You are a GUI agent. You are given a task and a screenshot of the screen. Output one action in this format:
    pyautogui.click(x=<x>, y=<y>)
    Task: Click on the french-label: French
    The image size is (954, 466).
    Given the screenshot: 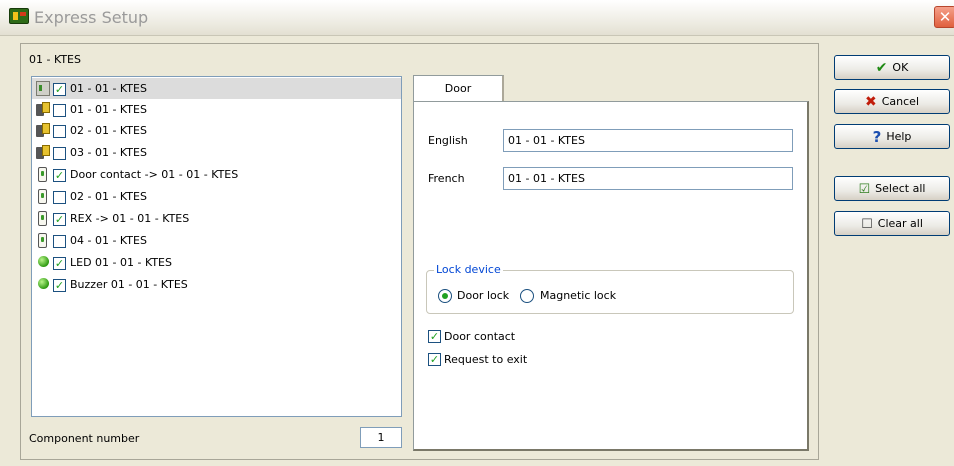 What is the action you would take?
    pyautogui.click(x=446, y=178)
    